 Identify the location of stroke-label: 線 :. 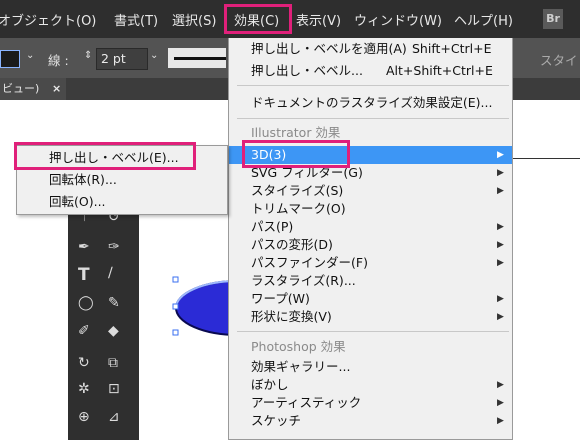
(58, 60).